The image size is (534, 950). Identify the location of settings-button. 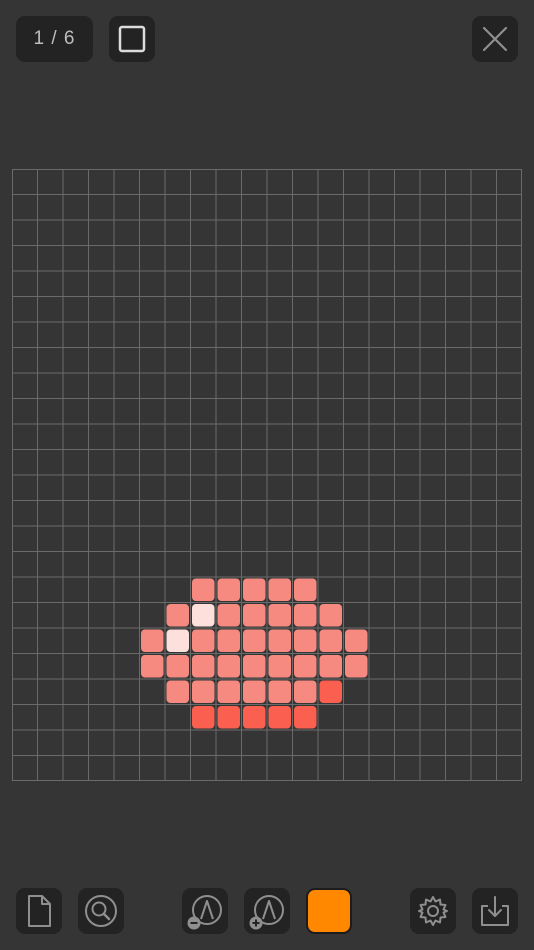
(433, 911).